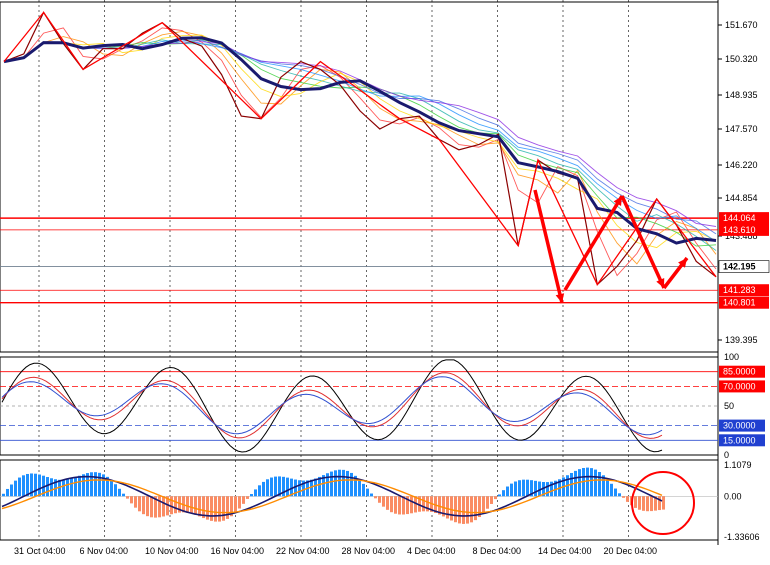 The image size is (770, 565). What do you see at coordinates (739, 218) in the screenshot?
I see `price-level-tag-label: 144.064` at bounding box center [739, 218].